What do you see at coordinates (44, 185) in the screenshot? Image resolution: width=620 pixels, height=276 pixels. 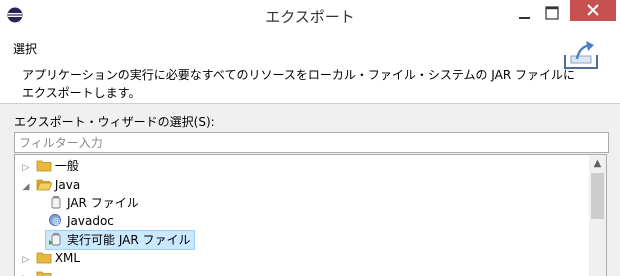 I see `open-folder-icon` at bounding box center [44, 185].